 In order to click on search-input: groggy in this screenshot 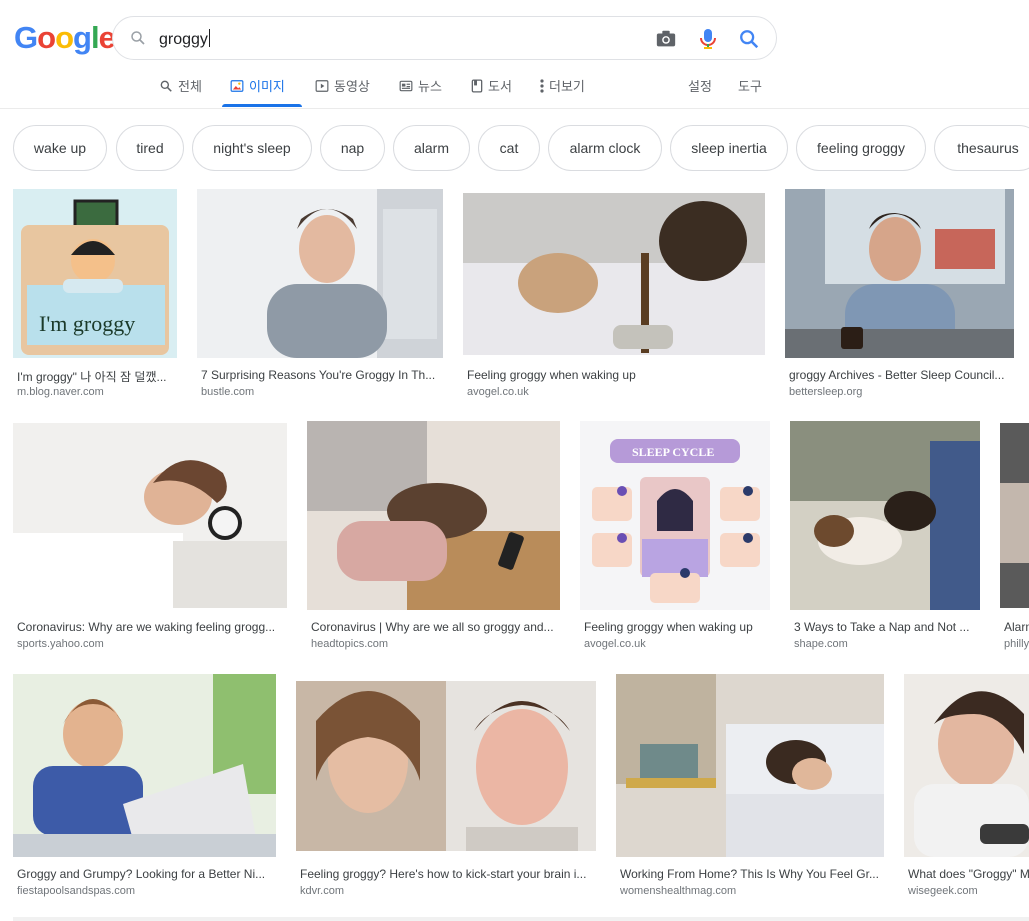, I will do `click(184, 39)`.